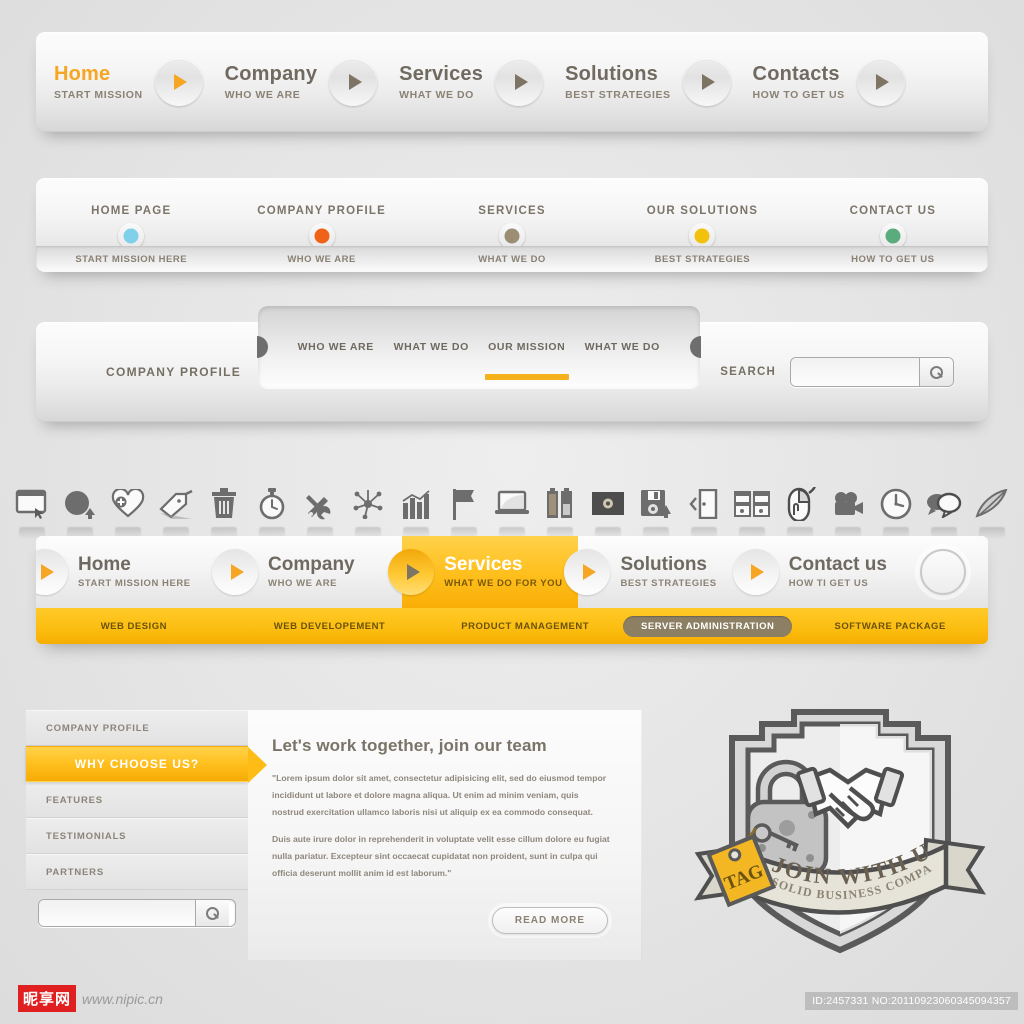 Image resolution: width=1024 pixels, height=1024 pixels. I want to click on nav-item-services: Services WHAT WE DO, so click(436, 81).